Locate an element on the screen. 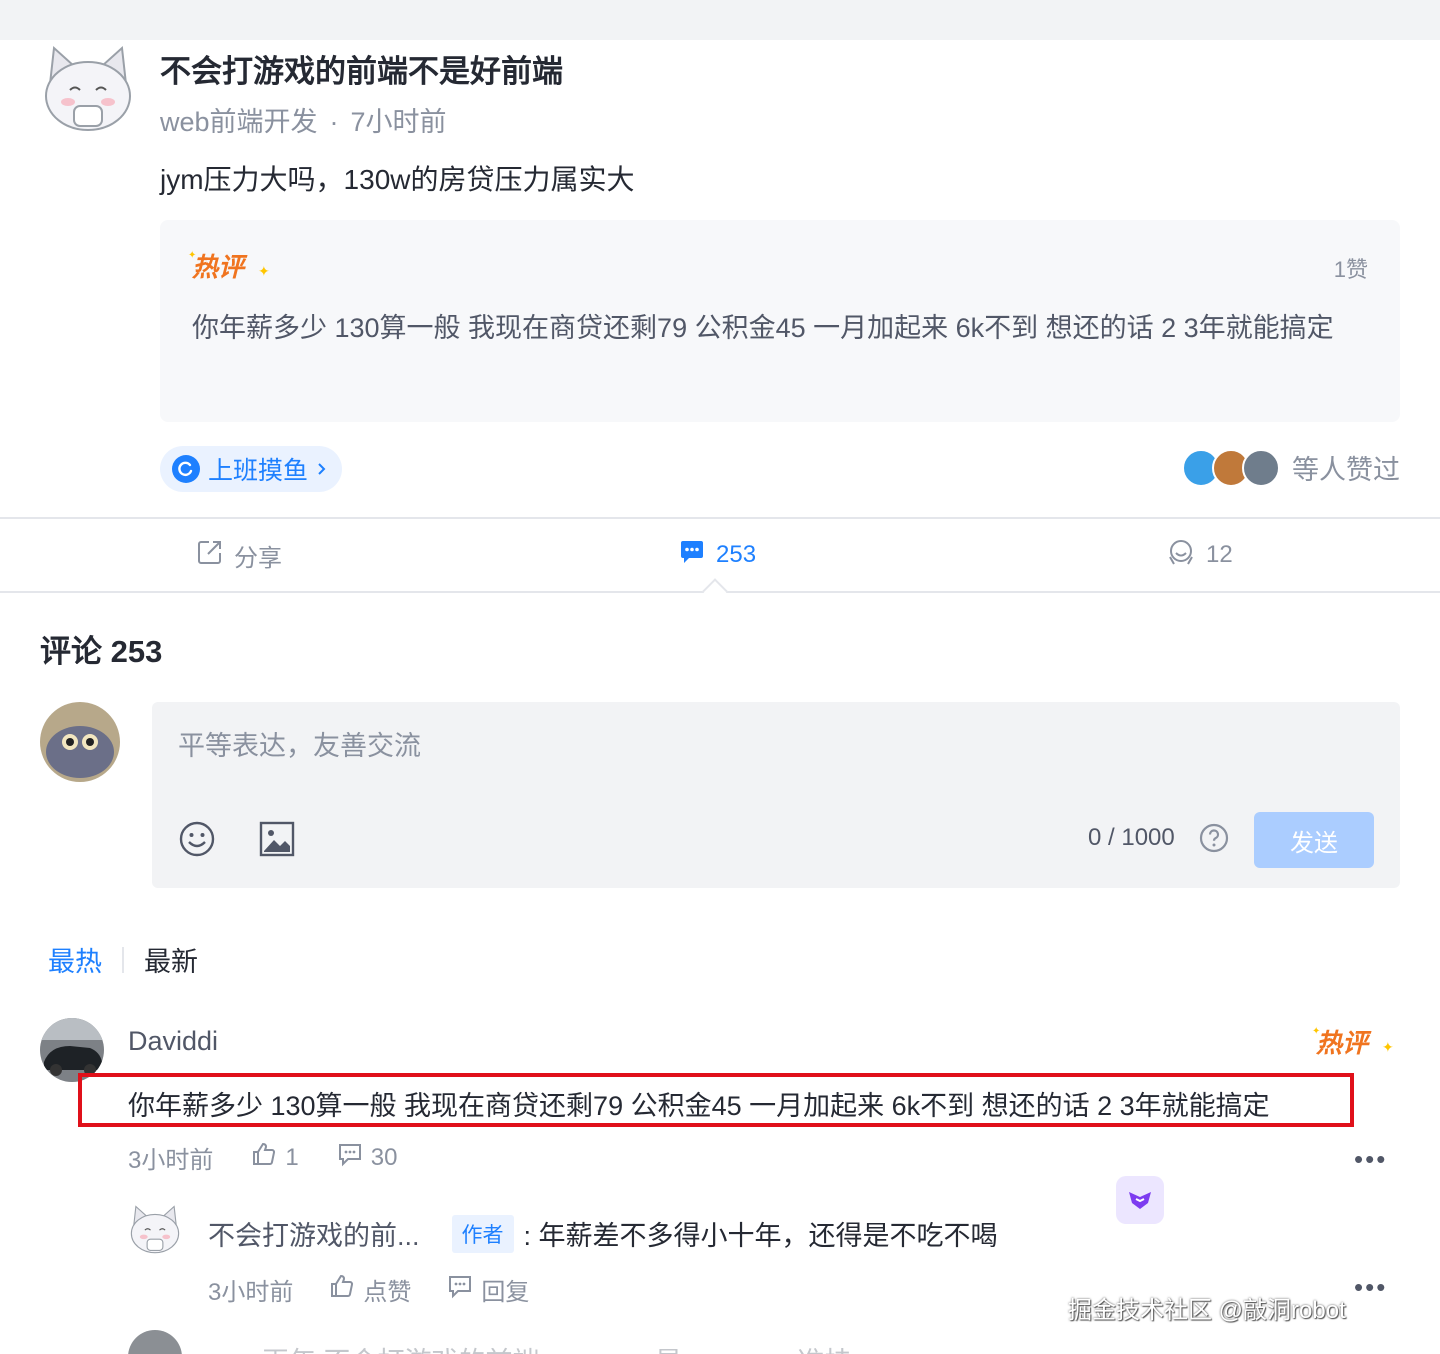 The width and height of the screenshot is (1440, 1354). sort-tab-new: 最新 is located at coordinates (171, 959).